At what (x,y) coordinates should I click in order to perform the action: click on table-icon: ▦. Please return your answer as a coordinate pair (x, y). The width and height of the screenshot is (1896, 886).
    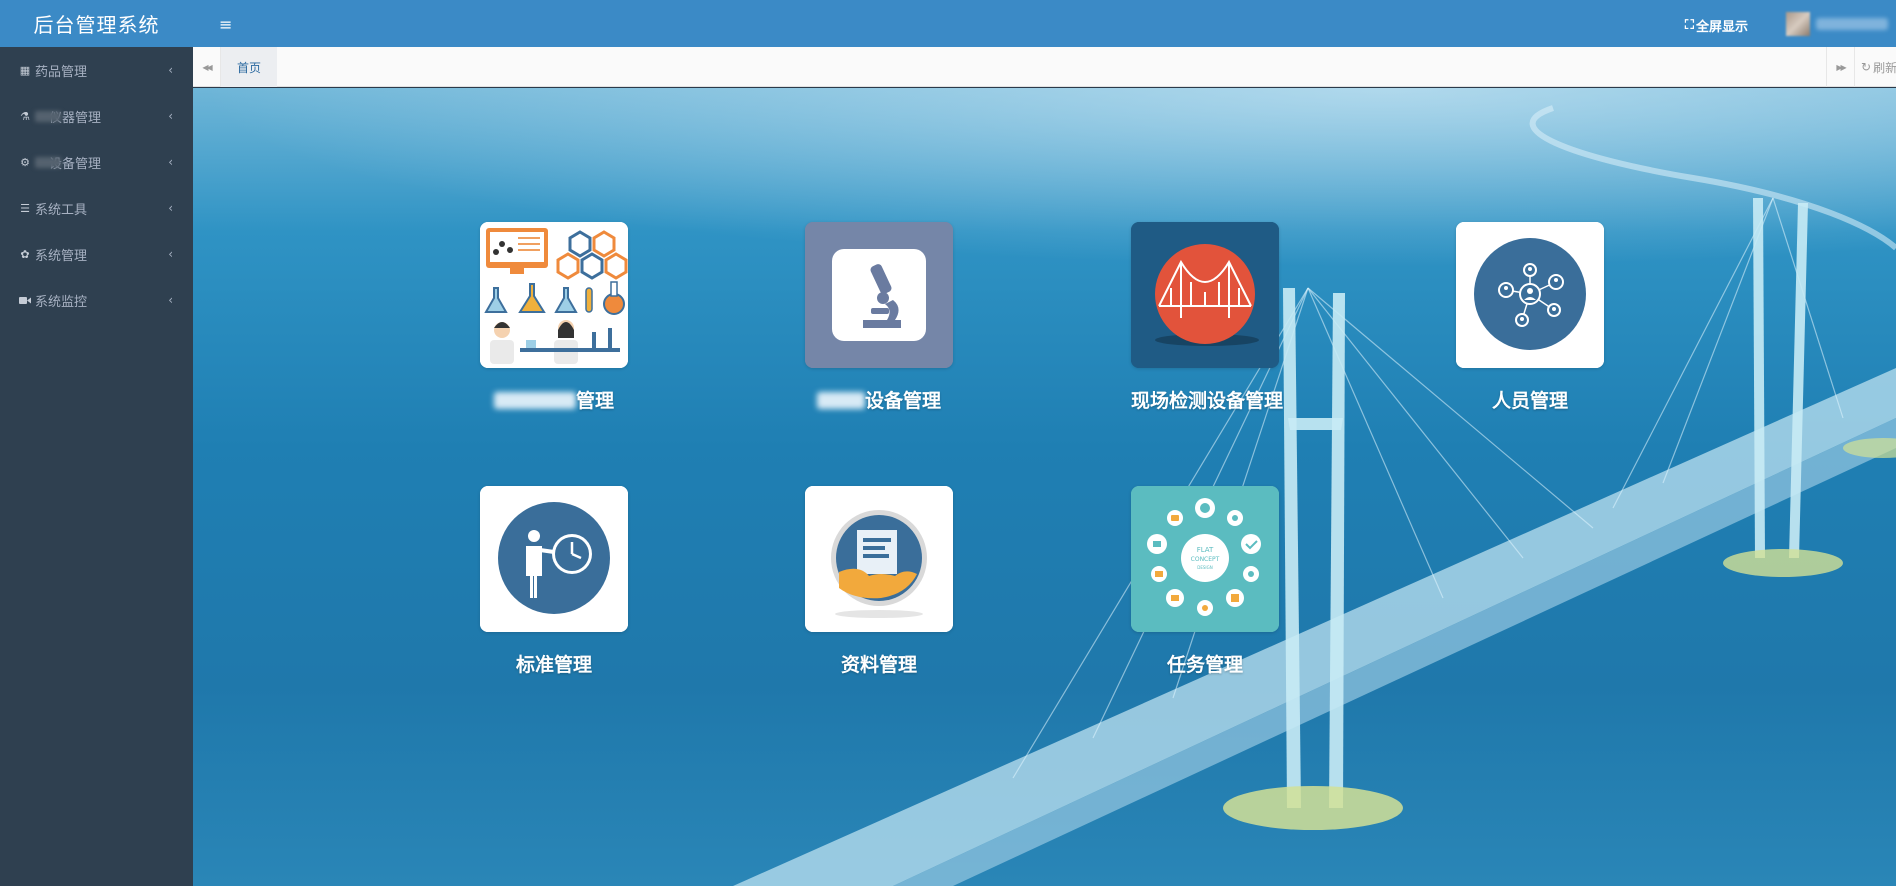
    Looking at the image, I should click on (25, 70).